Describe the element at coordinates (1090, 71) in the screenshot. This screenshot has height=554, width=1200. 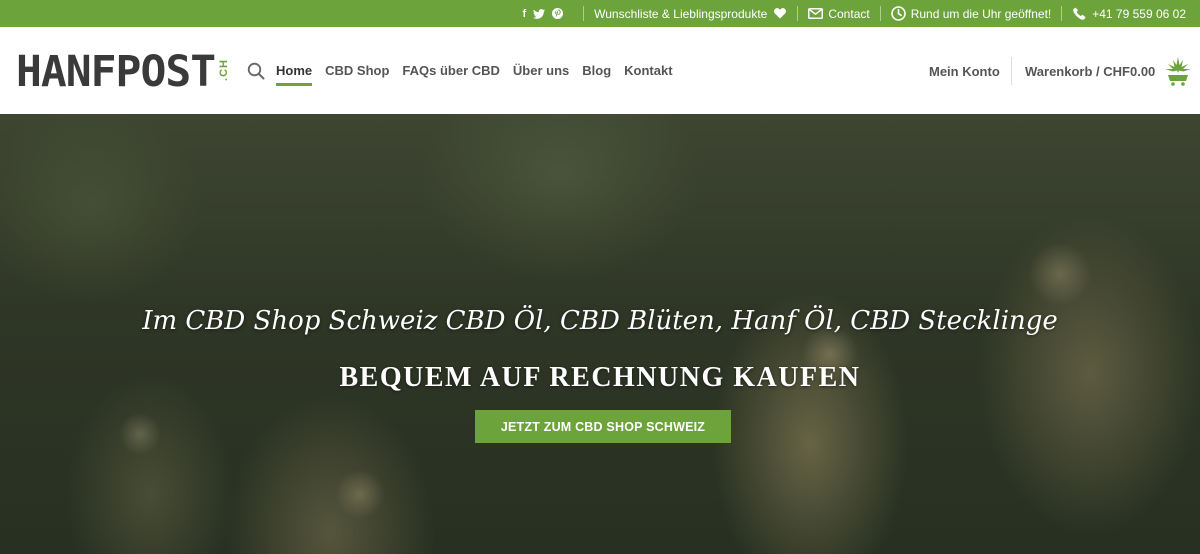
I see `cart-link: Warenkorb / CHF0.00` at that location.